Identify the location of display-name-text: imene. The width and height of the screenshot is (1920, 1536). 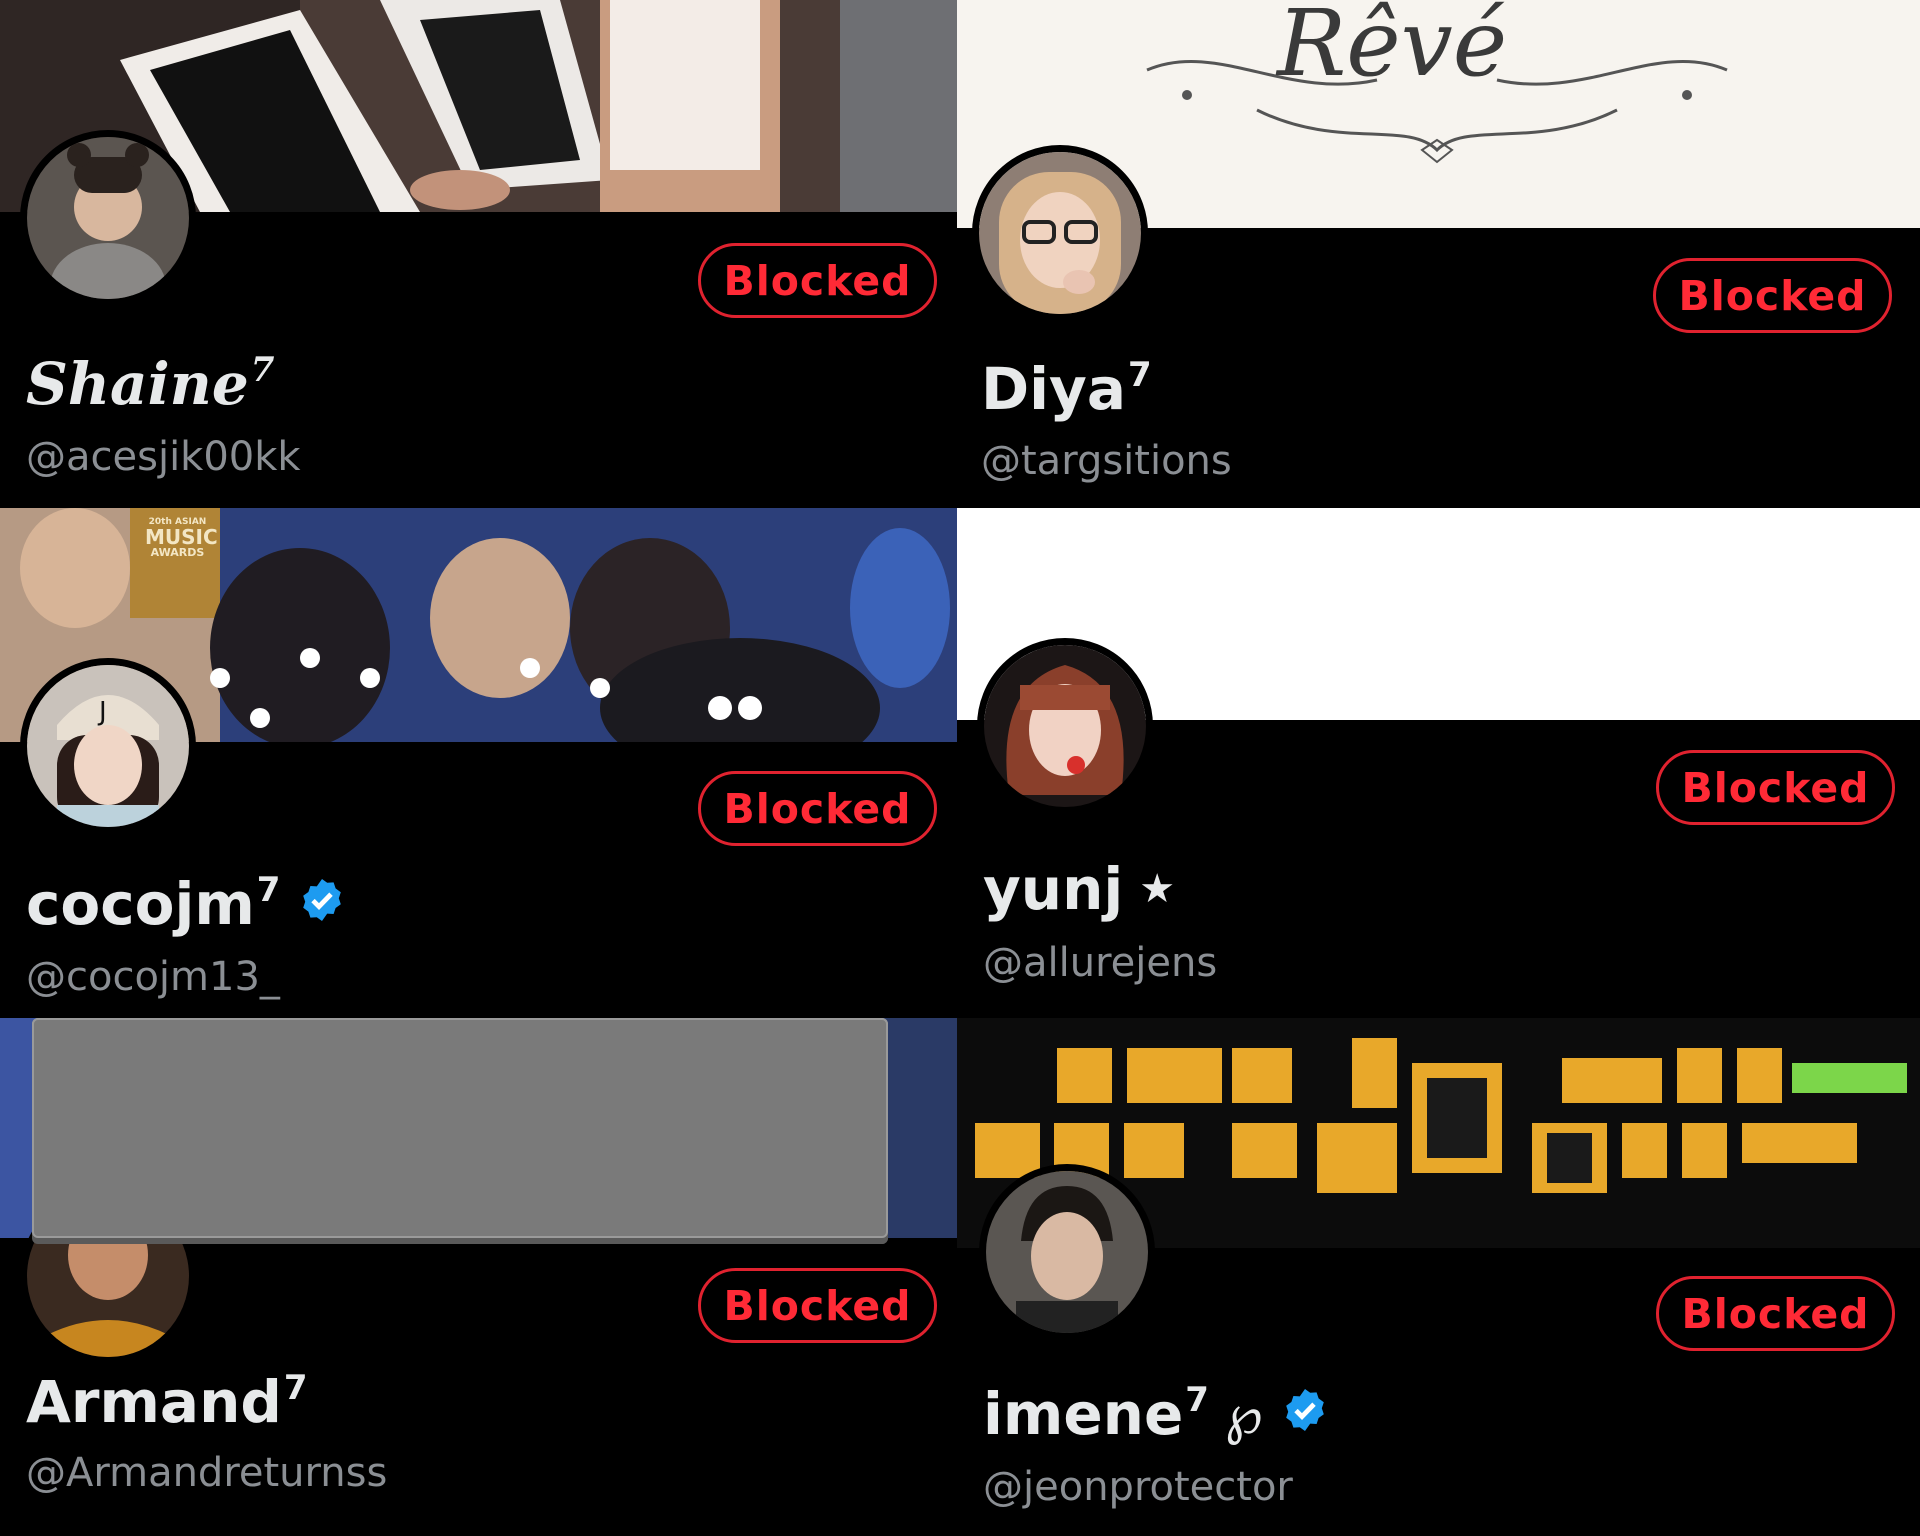
(1083, 1414).